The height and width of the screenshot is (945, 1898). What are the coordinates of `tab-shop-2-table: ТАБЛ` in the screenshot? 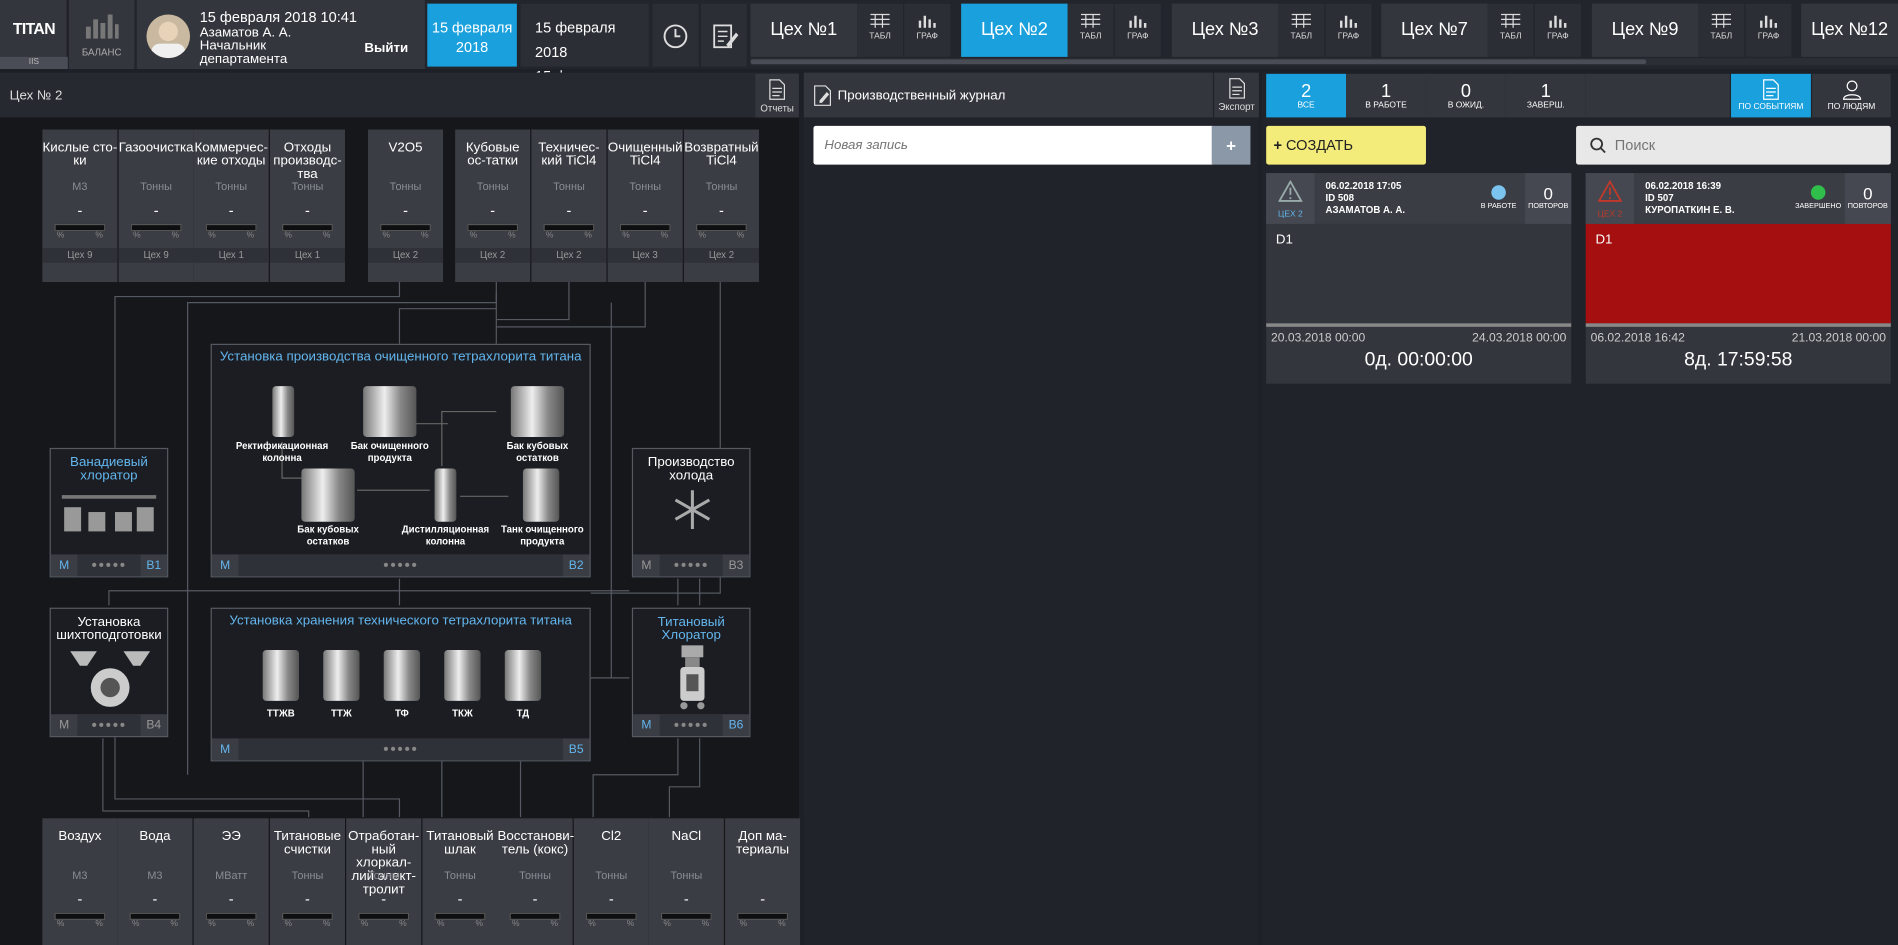 It's located at (1090, 30).